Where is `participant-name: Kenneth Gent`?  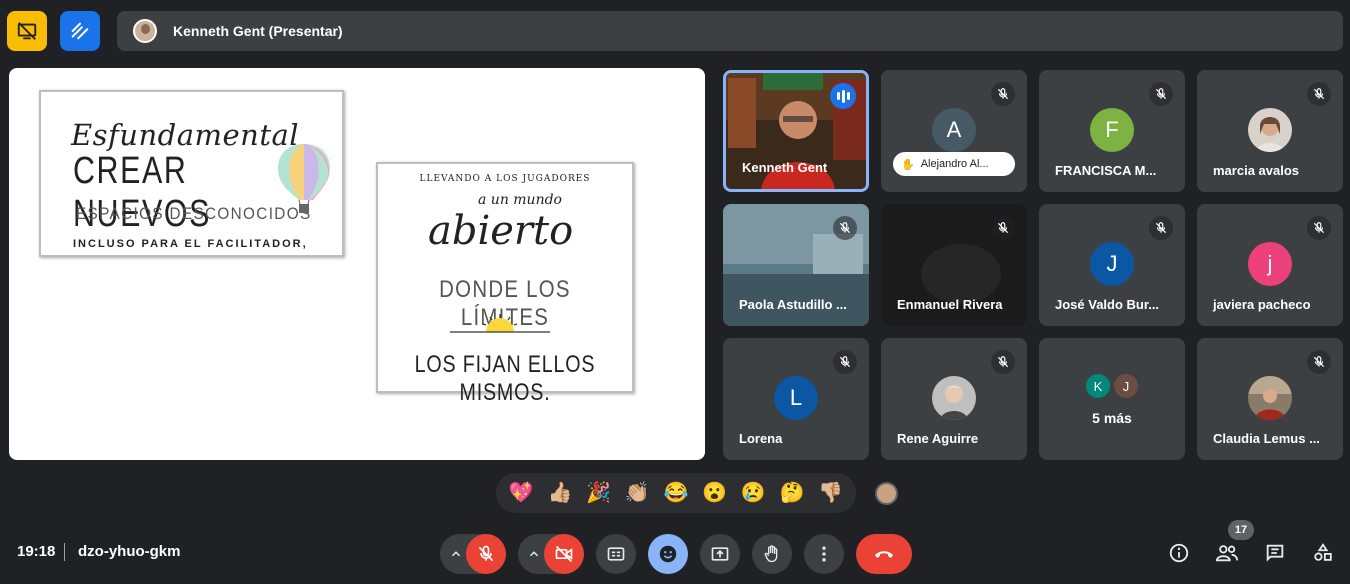 participant-name: Kenneth Gent is located at coordinates (785, 167).